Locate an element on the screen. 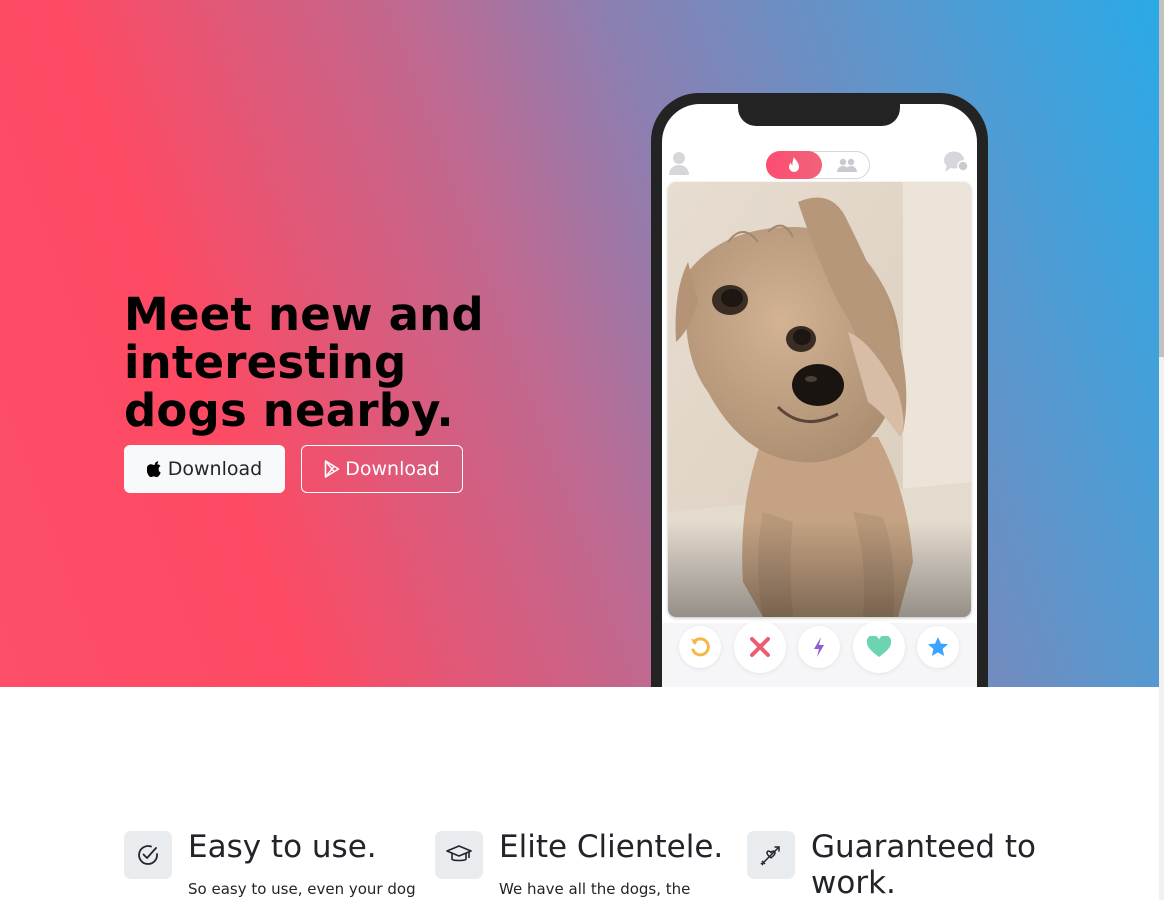 This screenshot has width=1164, height=901. nope-button is located at coordinates (760, 647).